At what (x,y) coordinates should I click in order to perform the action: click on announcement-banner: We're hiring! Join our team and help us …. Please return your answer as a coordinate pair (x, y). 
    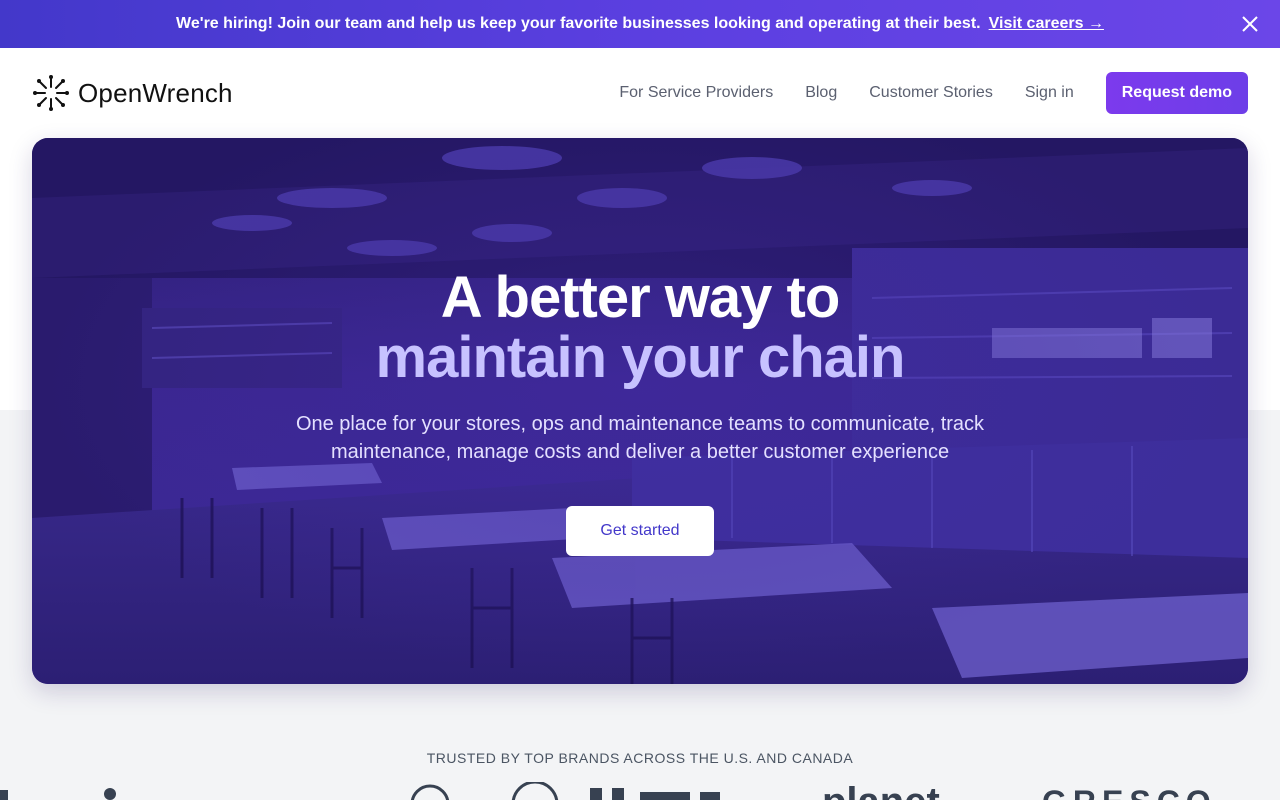
    Looking at the image, I should click on (640, 24).